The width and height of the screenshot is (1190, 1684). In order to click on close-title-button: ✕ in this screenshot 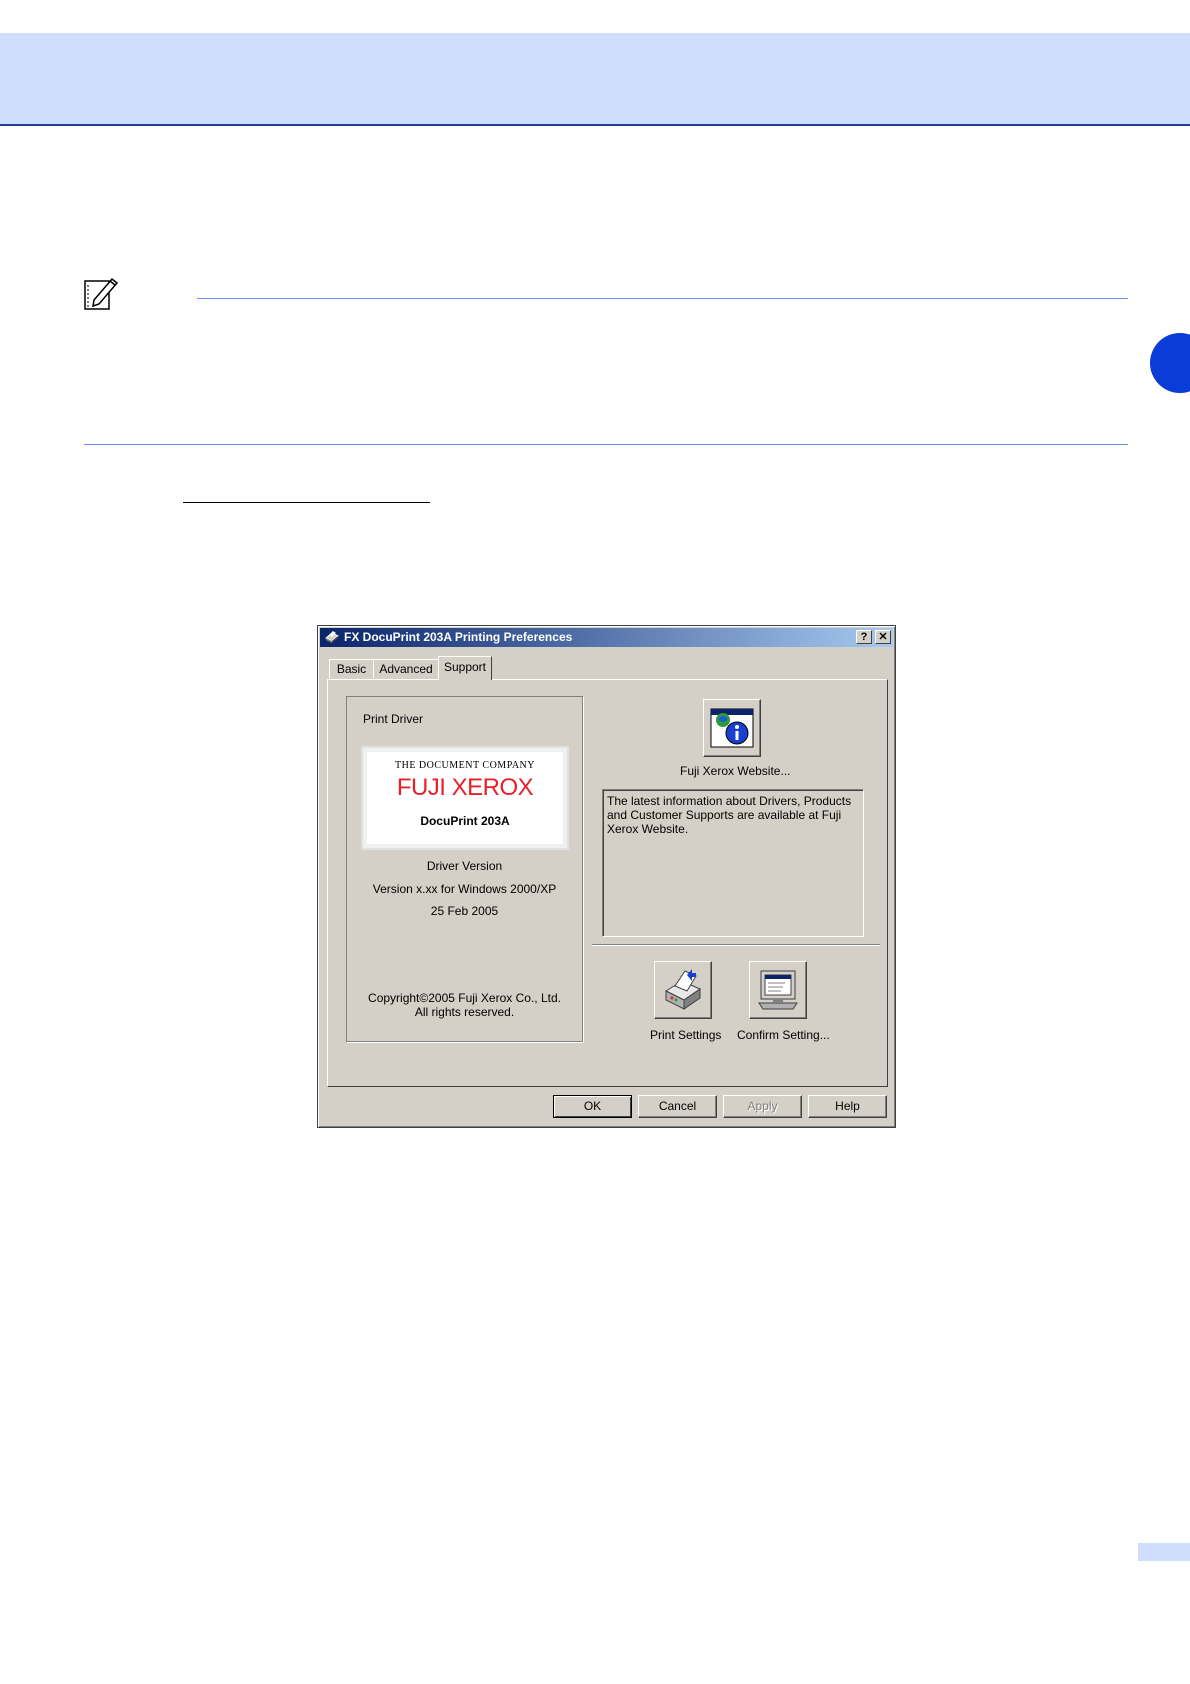, I will do `click(883, 637)`.